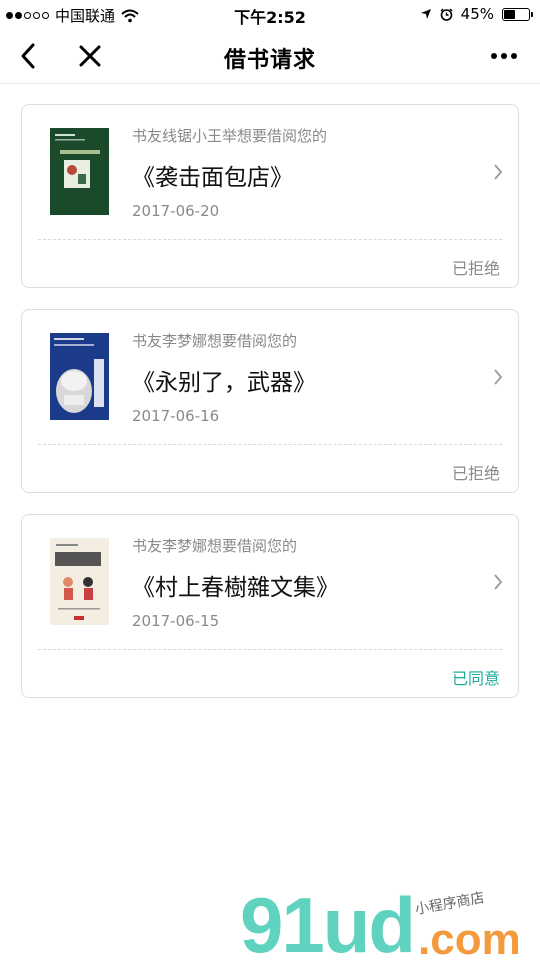 This screenshot has height=960, width=540. What do you see at coordinates (425, 14) in the screenshot?
I see `location-arrow-icon` at bounding box center [425, 14].